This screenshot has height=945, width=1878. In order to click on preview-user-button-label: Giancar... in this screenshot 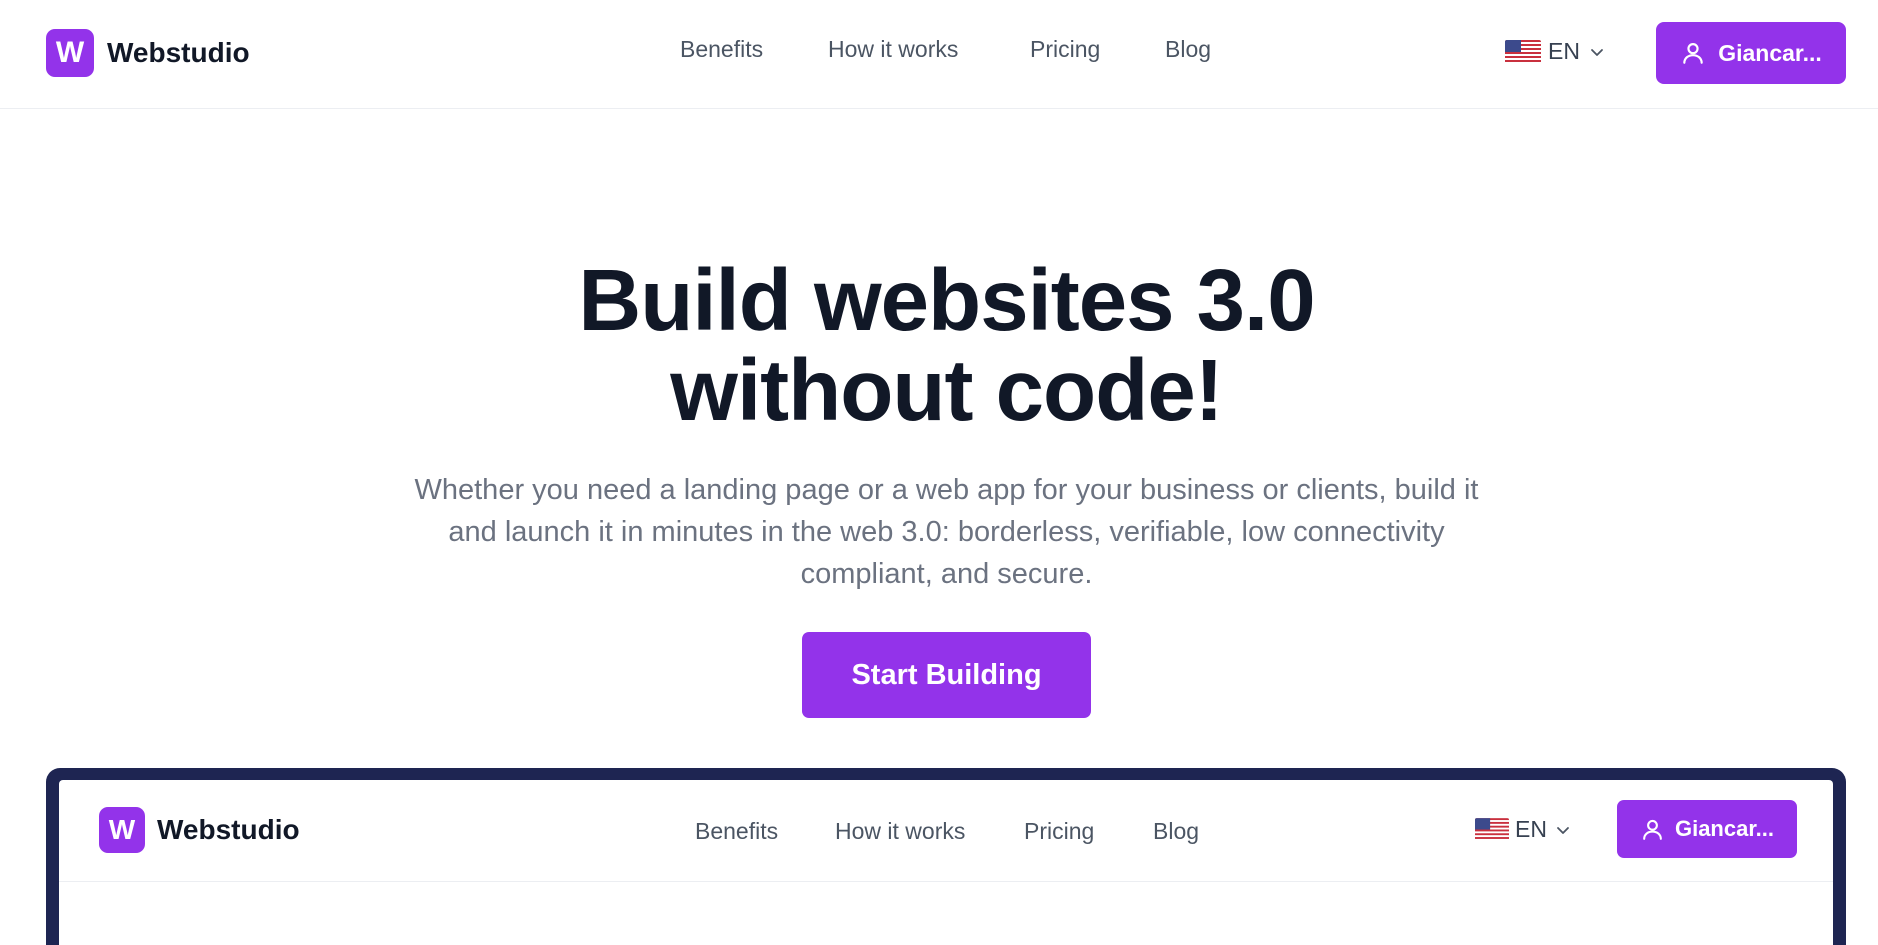, I will do `click(1724, 828)`.